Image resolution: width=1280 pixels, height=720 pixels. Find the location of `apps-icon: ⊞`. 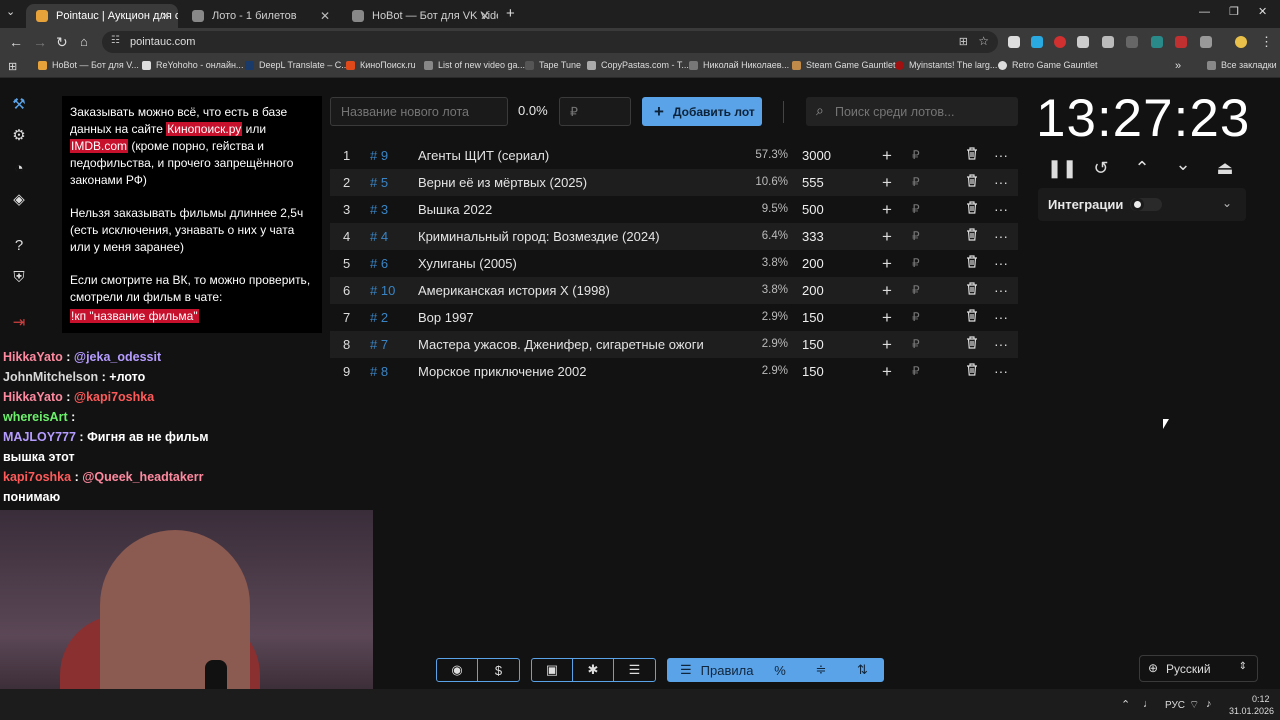

apps-icon: ⊞ is located at coordinates (12, 66).